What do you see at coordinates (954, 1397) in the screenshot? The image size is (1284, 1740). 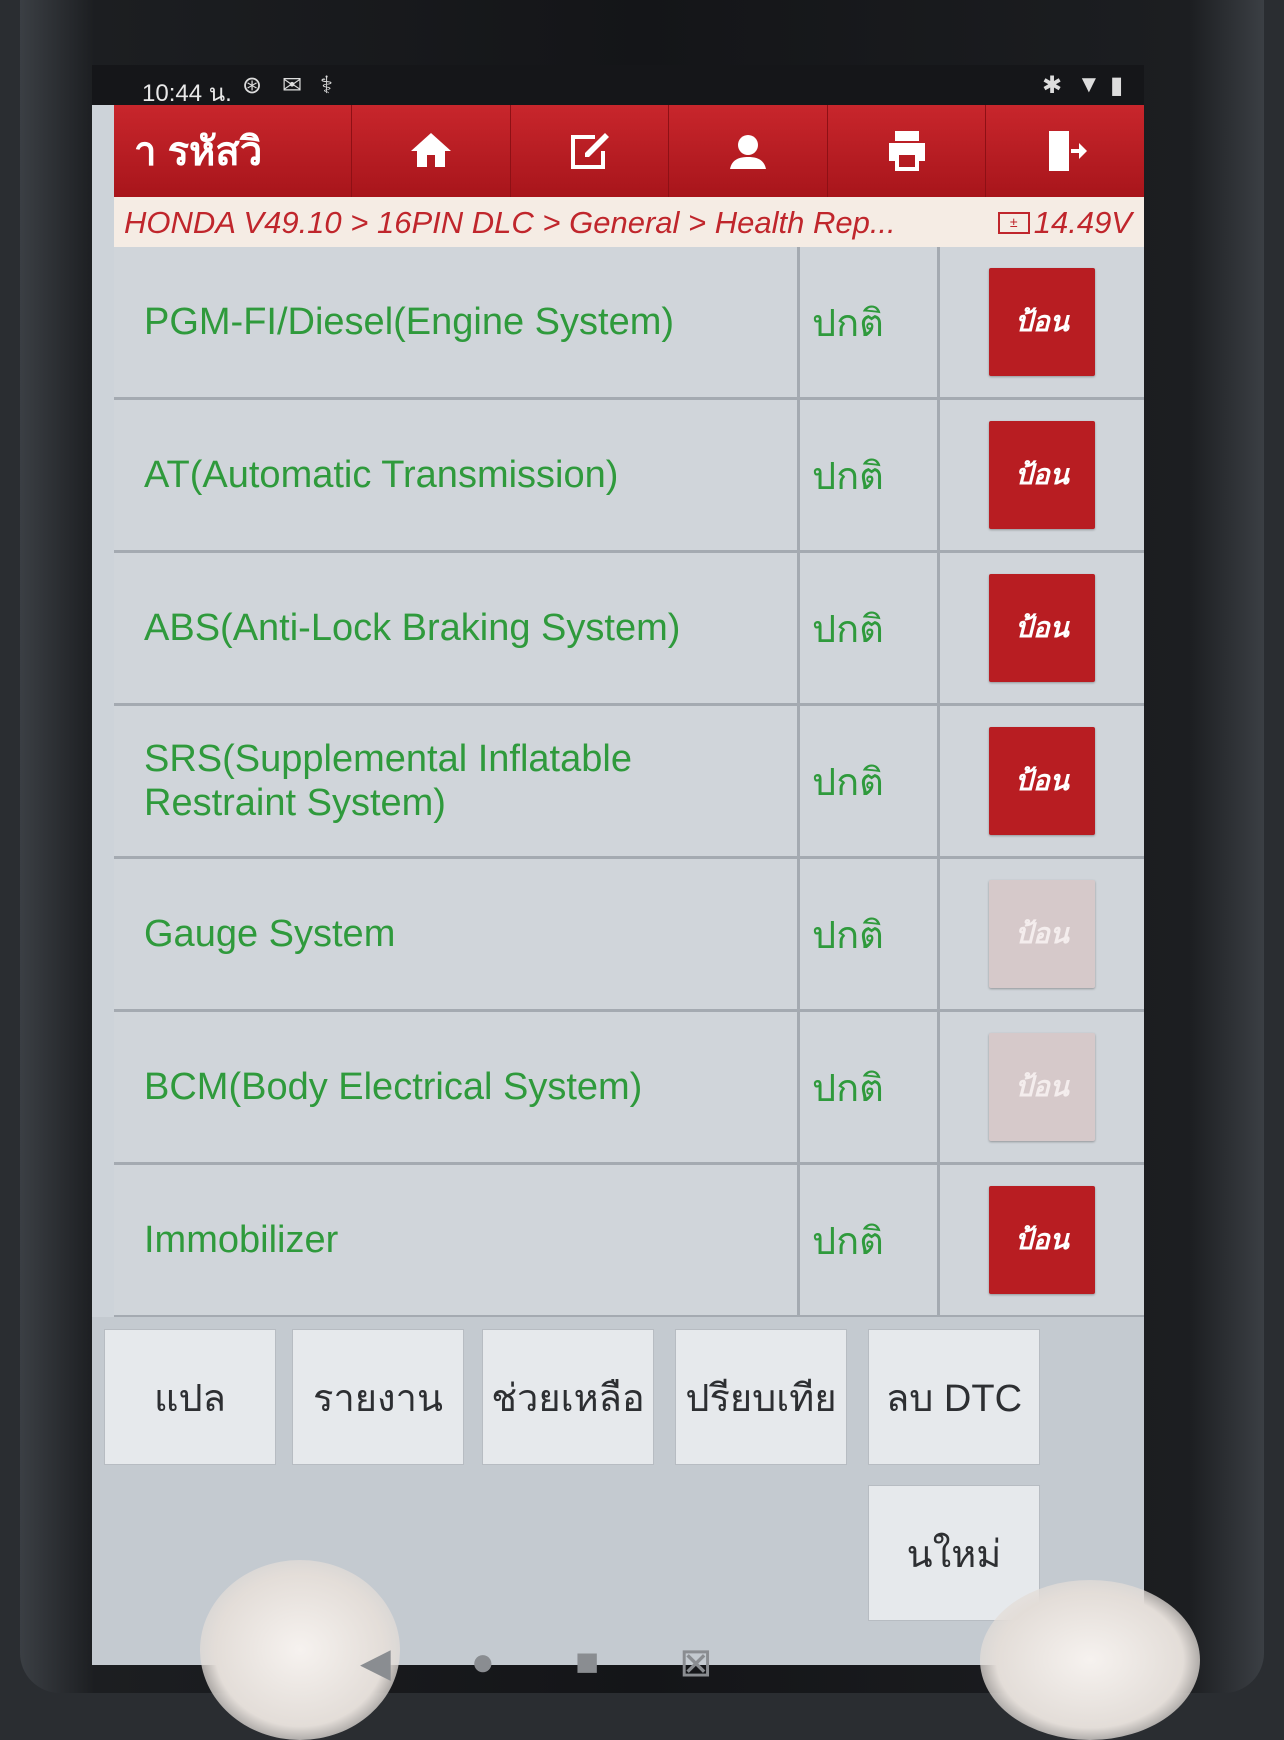 I see `clear-dtc-button: ลบ DTC` at bounding box center [954, 1397].